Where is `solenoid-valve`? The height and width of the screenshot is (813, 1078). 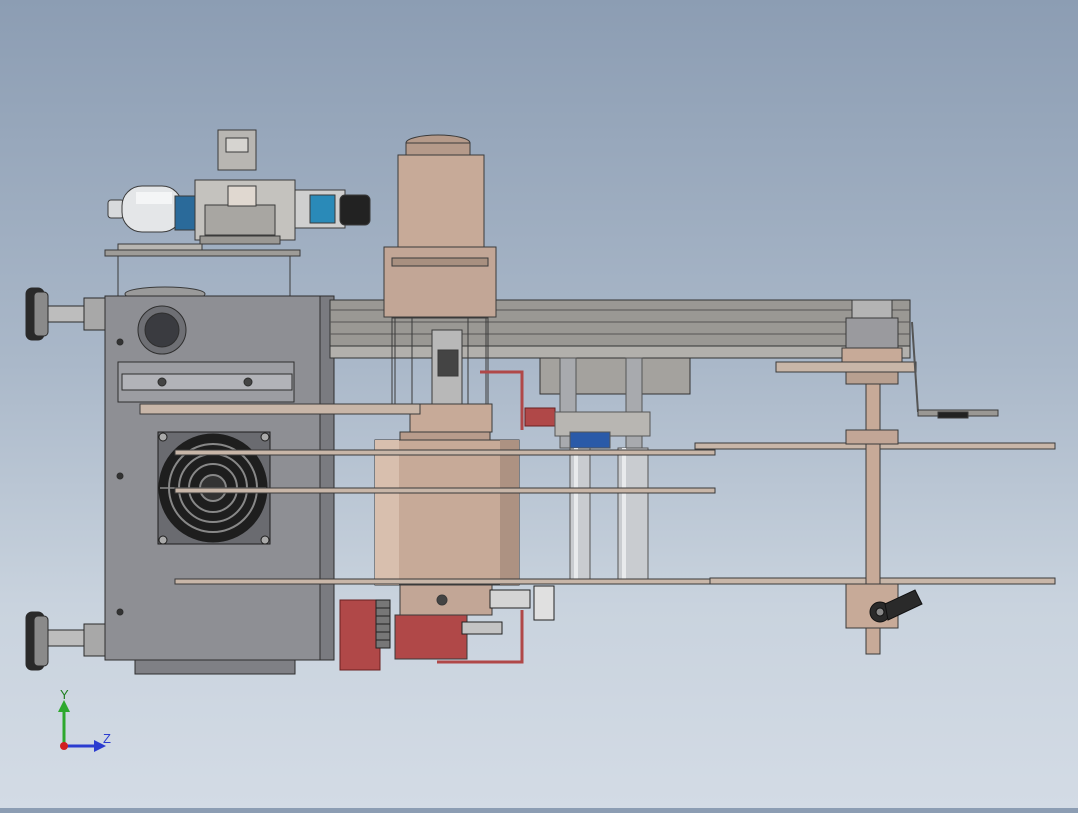
solenoid-valve is located at coordinates (239, 191).